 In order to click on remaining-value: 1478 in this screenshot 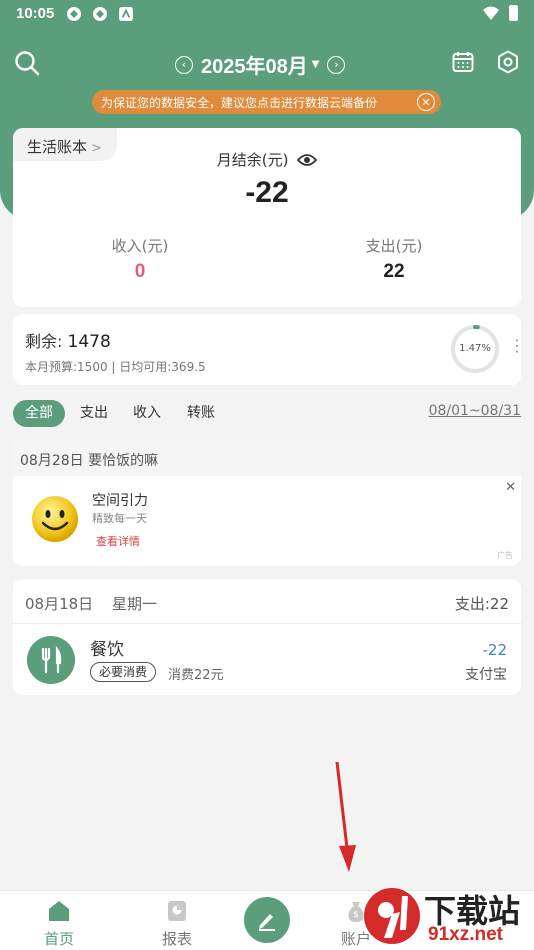, I will do `click(89, 342)`.